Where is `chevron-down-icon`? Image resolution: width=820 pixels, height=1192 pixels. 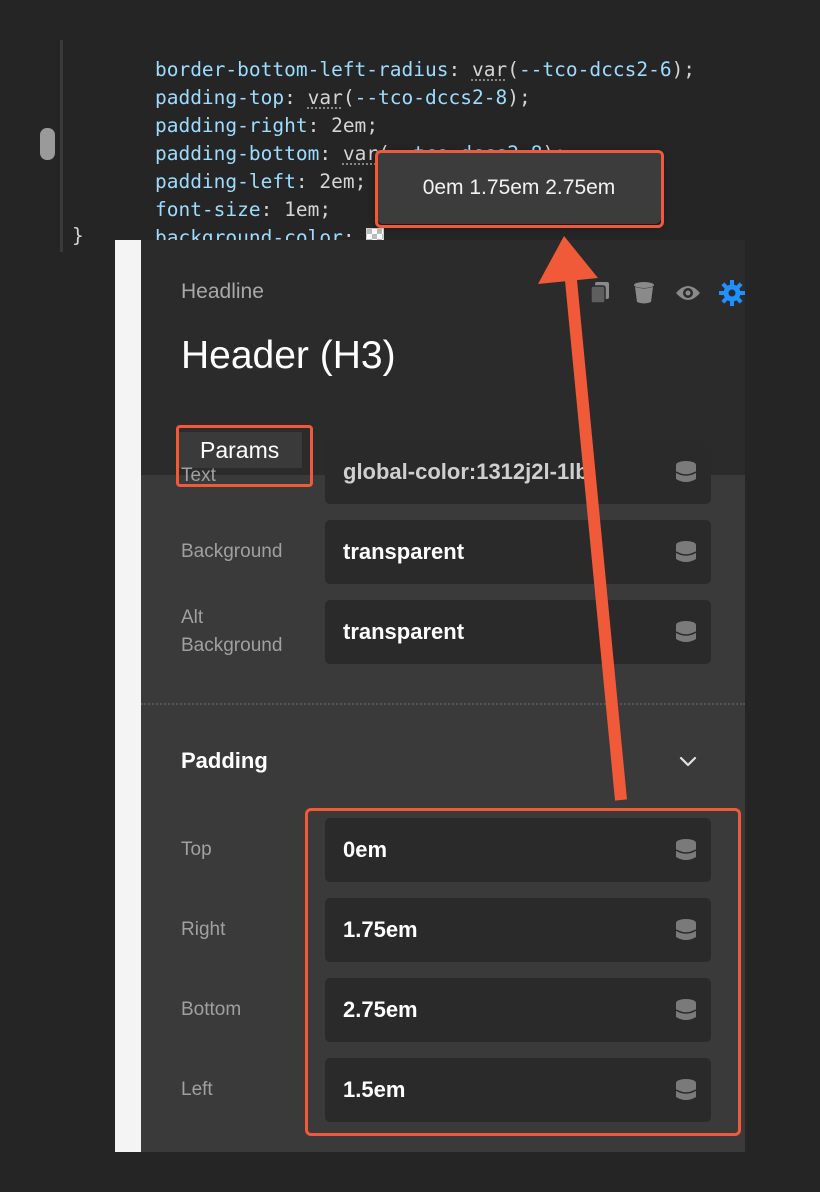 chevron-down-icon is located at coordinates (688, 761).